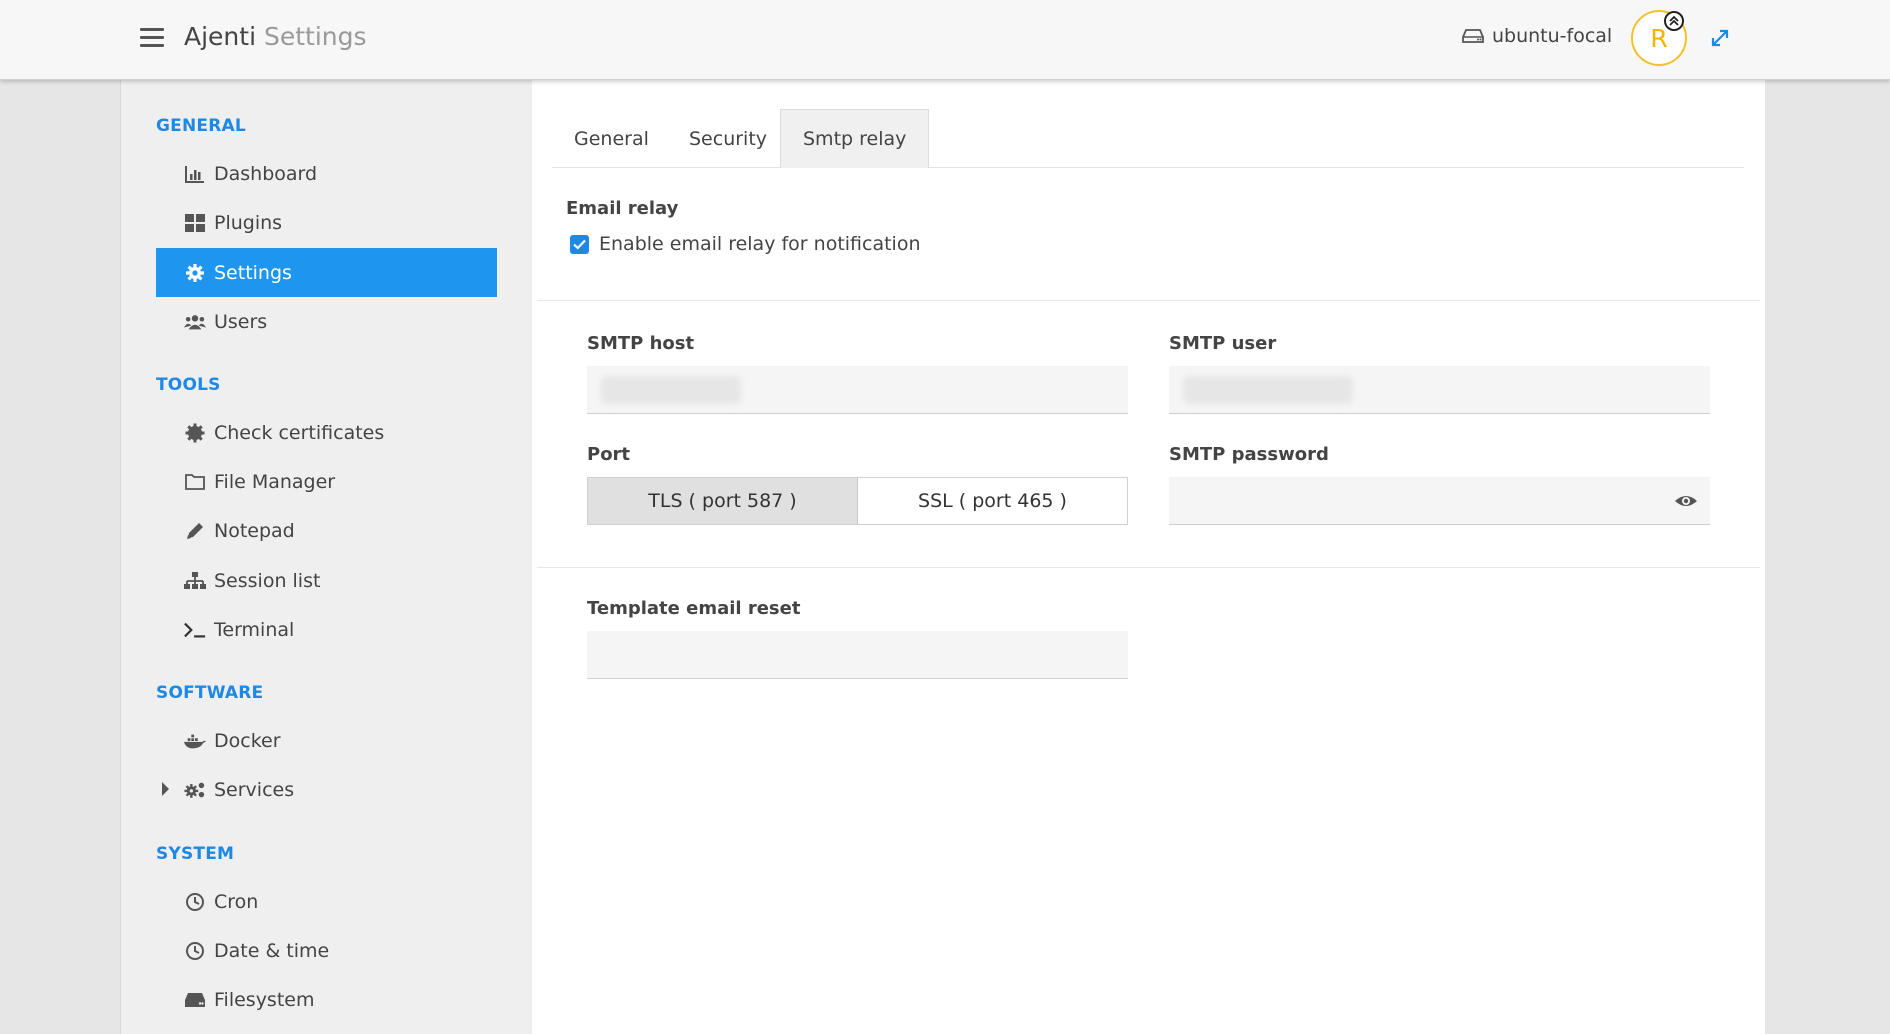 Image resolution: width=1890 pixels, height=1034 pixels. Describe the element at coordinates (694, 608) in the screenshot. I see `template-email-reset-label: Template email reset` at that location.